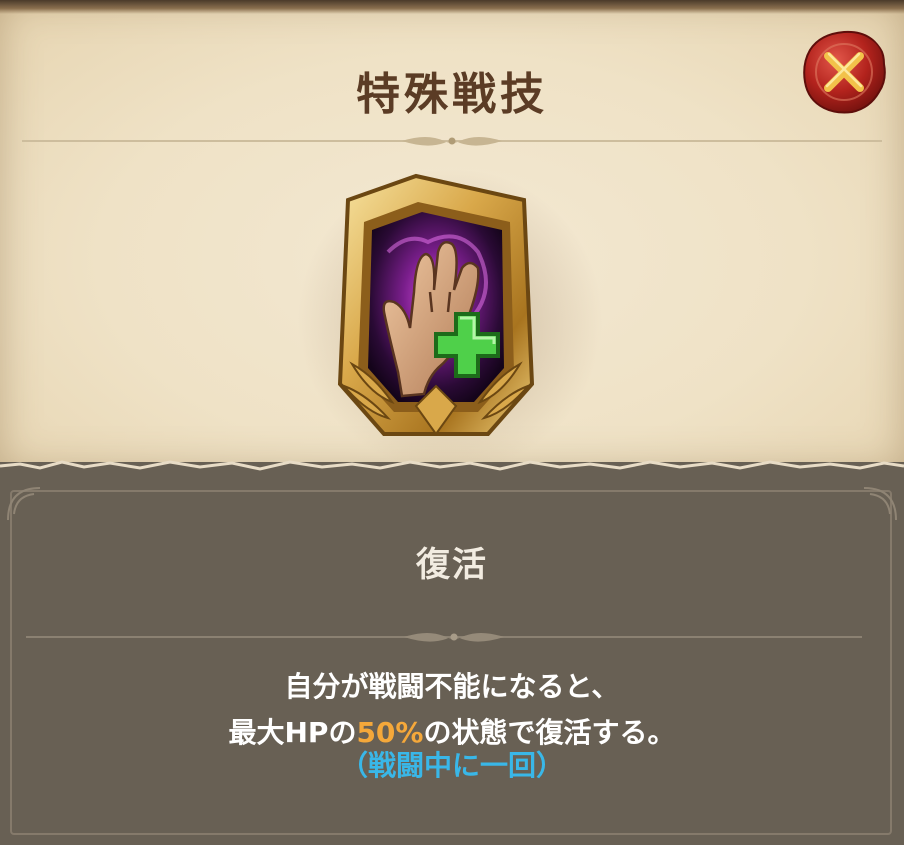  What do you see at coordinates (451, 765) in the screenshot?
I see `usage-limit-note: （戦闘中に一回）` at bounding box center [451, 765].